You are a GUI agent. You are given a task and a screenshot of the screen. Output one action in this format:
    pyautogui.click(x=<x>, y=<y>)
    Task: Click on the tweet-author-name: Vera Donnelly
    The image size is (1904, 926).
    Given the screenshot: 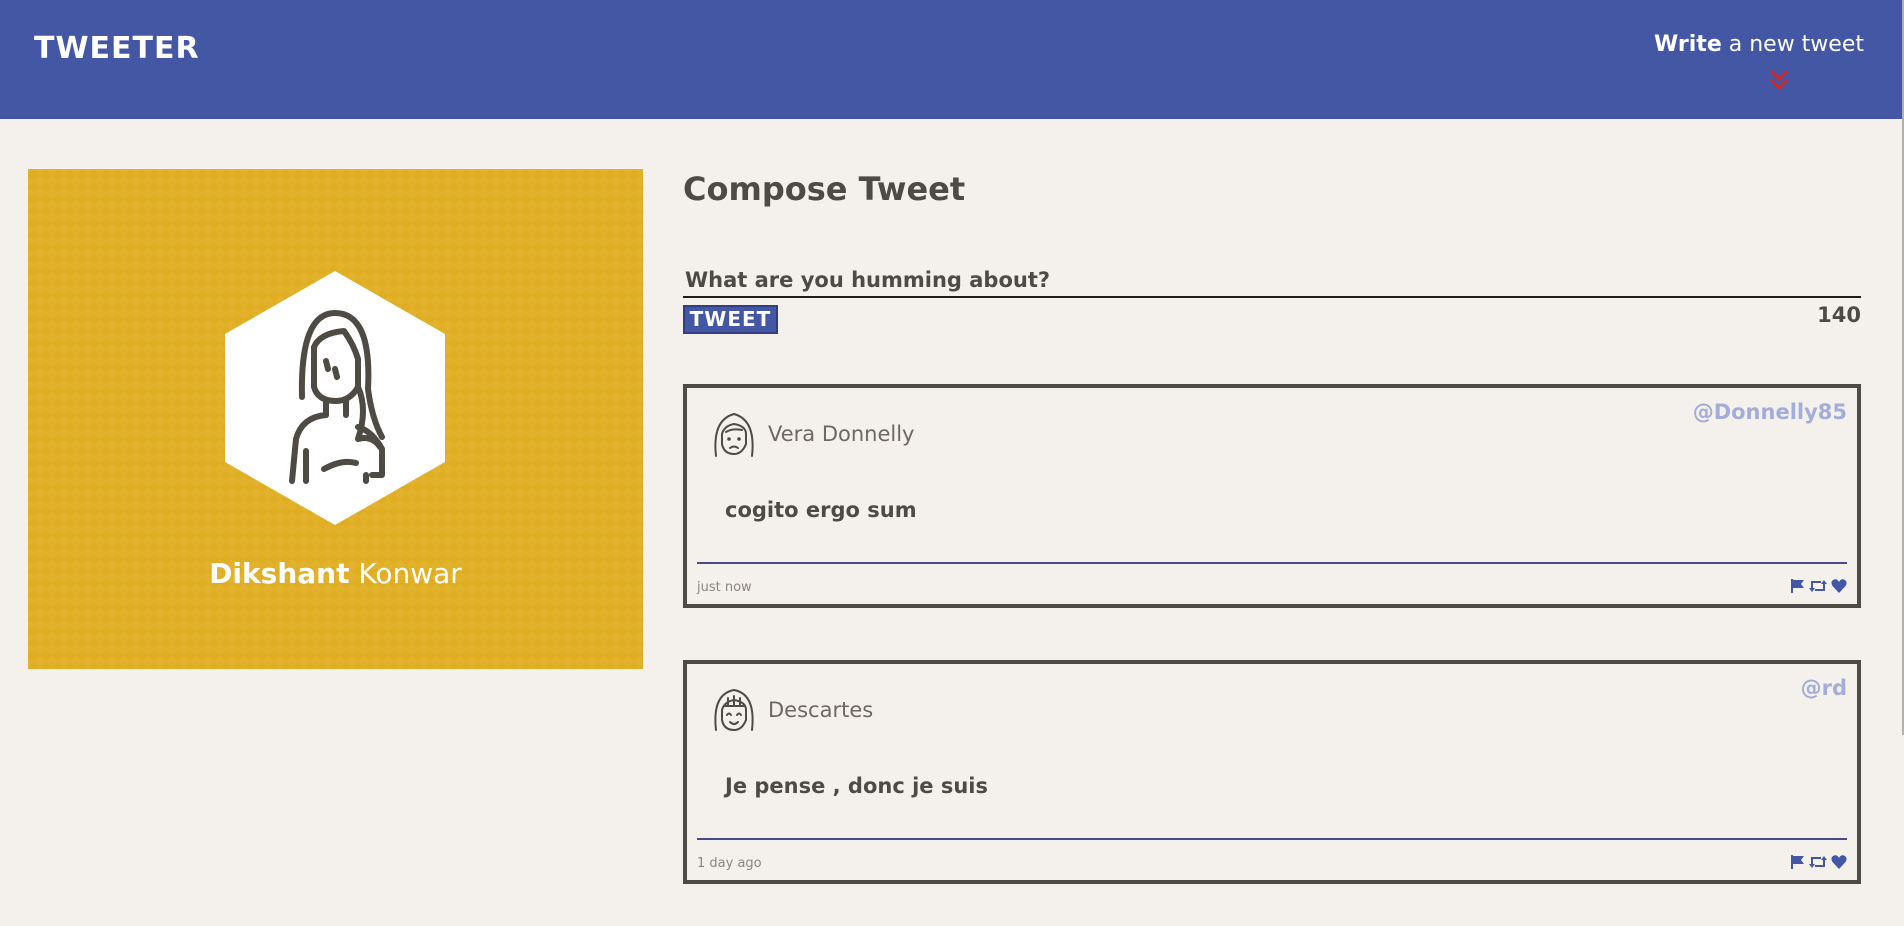 What is the action you would take?
    pyautogui.click(x=841, y=434)
    